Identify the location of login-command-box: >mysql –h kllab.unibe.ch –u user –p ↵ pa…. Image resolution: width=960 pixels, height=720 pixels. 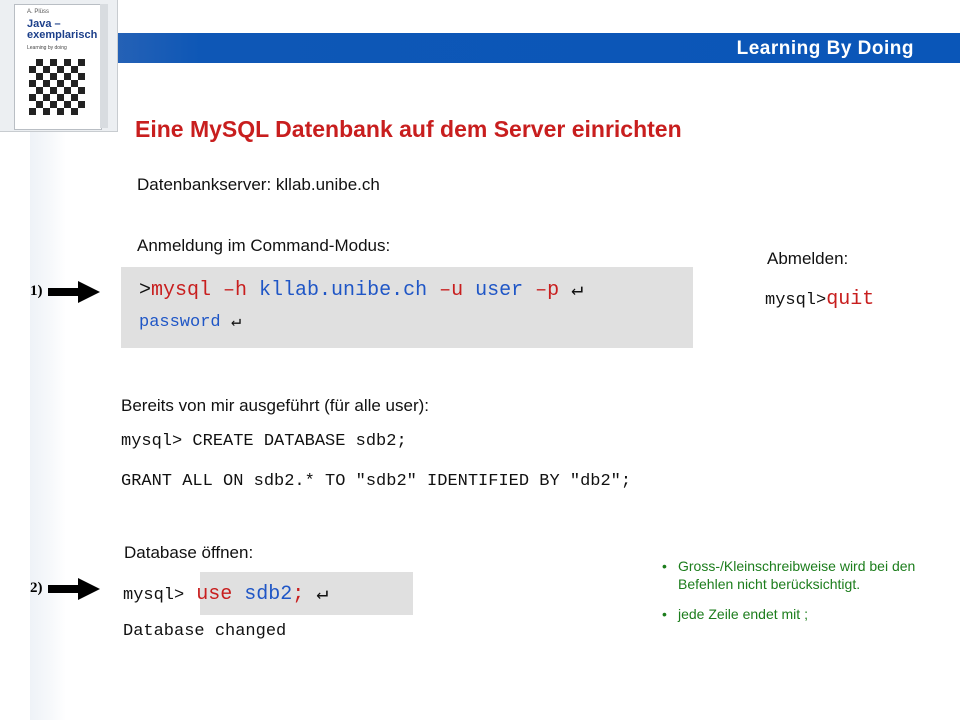
(407, 307).